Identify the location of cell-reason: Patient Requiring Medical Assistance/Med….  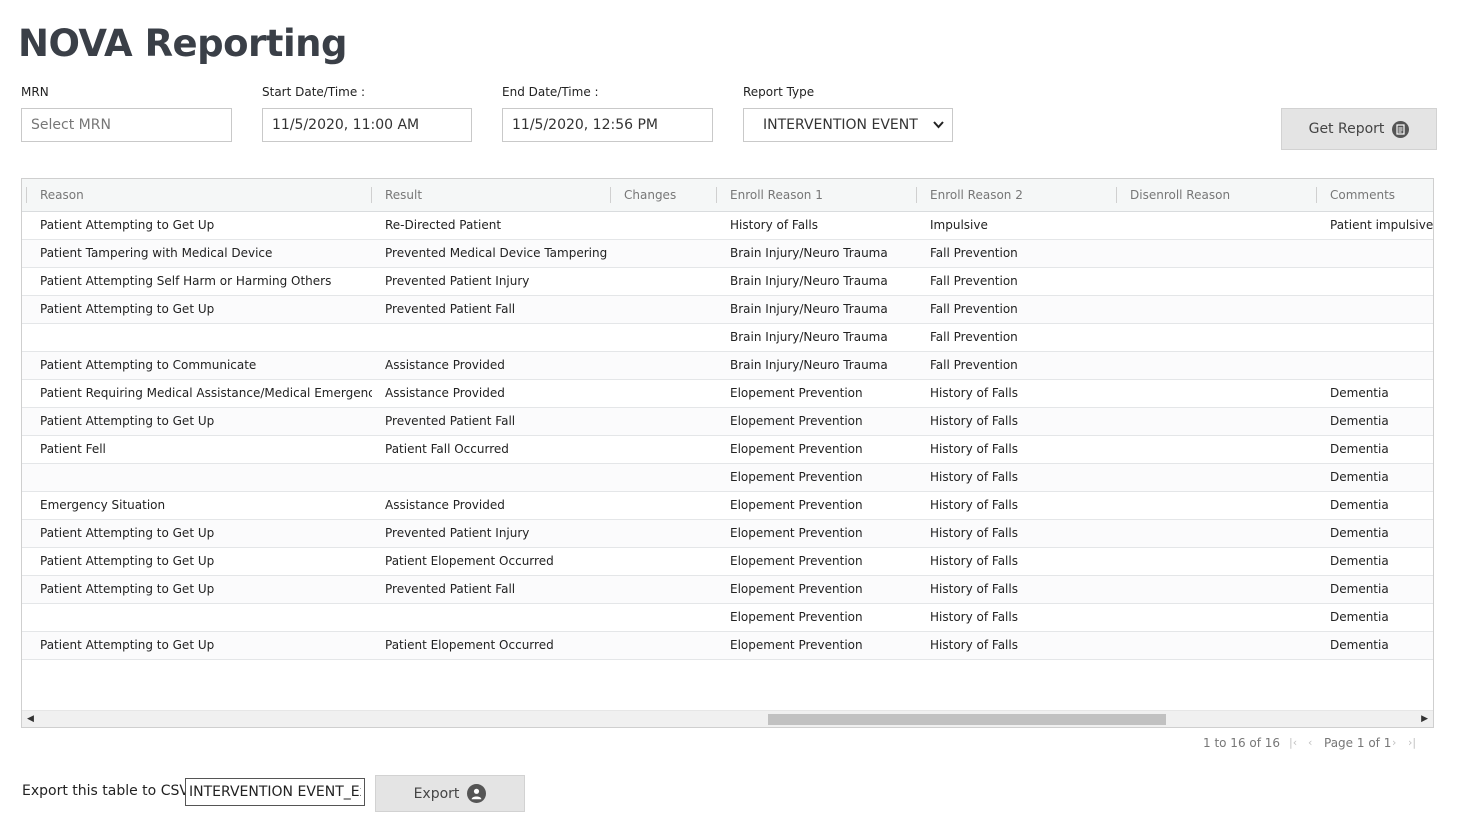
(206, 393).